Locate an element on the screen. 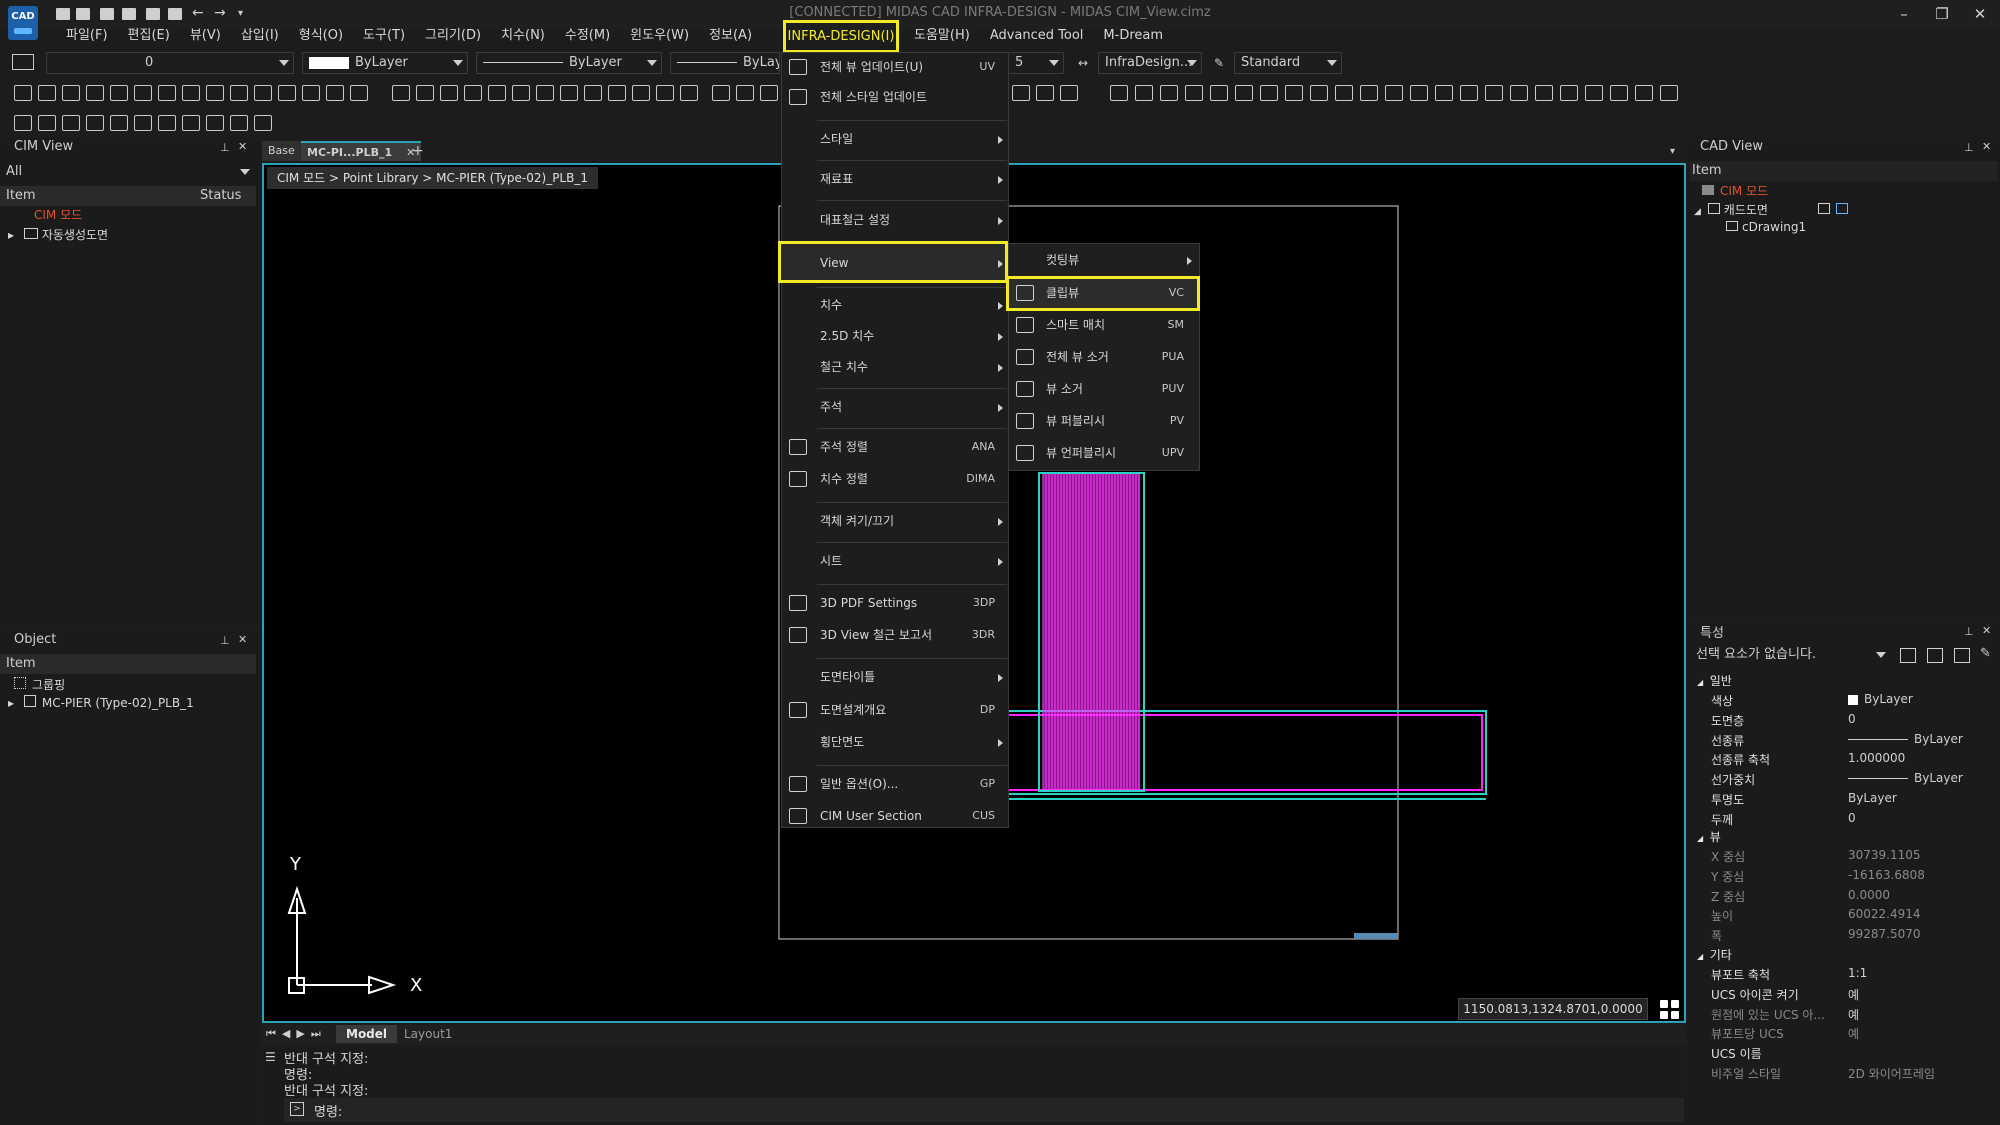 The width and height of the screenshot is (2000, 1125). minimize-icon: – is located at coordinates (1904, 14).